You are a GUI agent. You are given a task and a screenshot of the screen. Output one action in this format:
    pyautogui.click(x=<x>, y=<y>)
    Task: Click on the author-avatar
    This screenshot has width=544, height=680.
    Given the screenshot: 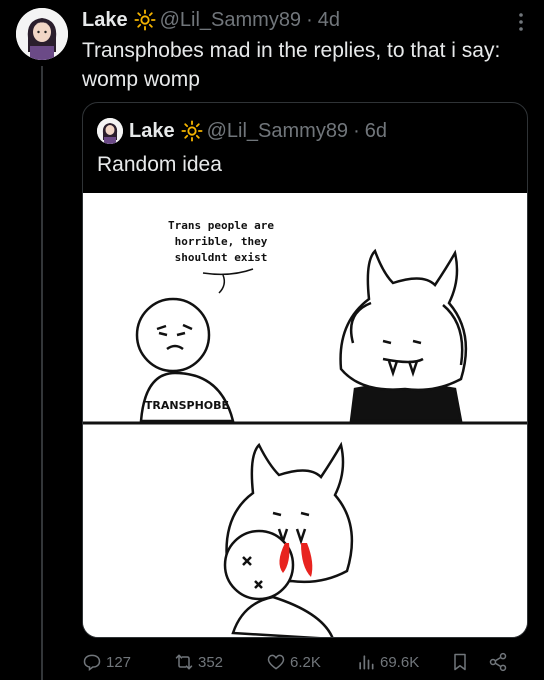 What is the action you would take?
    pyautogui.click(x=42, y=34)
    